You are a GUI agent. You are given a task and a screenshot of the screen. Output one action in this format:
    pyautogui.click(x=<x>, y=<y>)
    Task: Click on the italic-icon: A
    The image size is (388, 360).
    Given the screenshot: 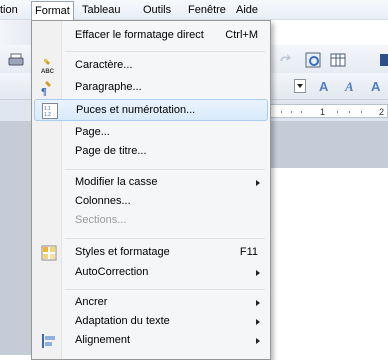 What is the action you would take?
    pyautogui.click(x=351, y=86)
    